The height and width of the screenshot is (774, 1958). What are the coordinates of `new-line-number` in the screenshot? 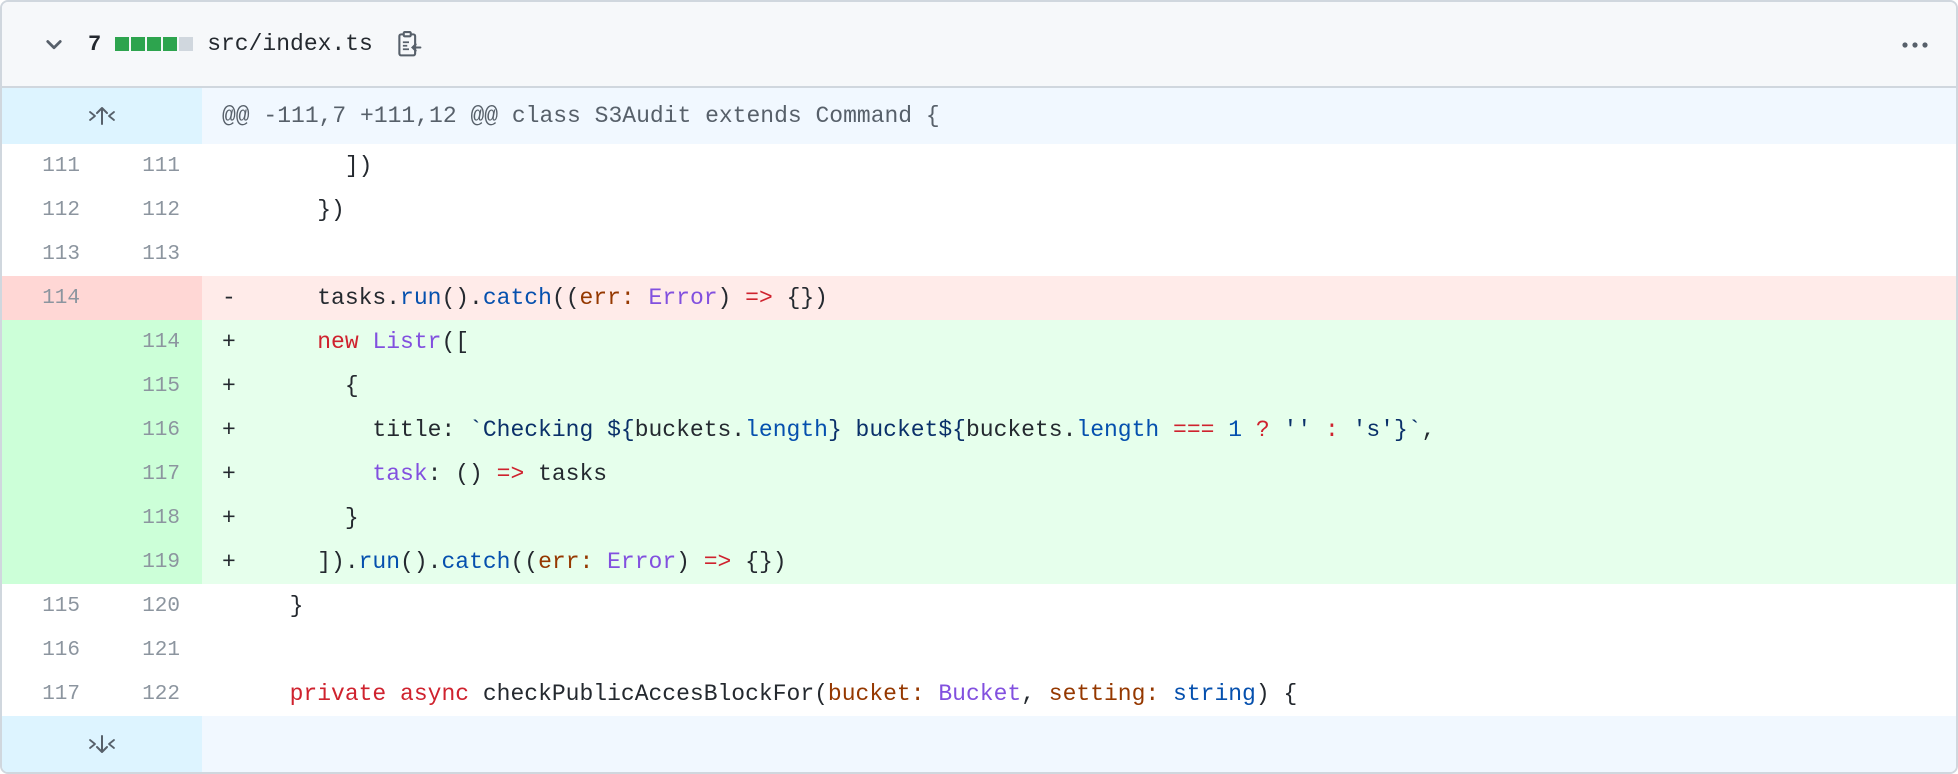 It's located at (152, 298).